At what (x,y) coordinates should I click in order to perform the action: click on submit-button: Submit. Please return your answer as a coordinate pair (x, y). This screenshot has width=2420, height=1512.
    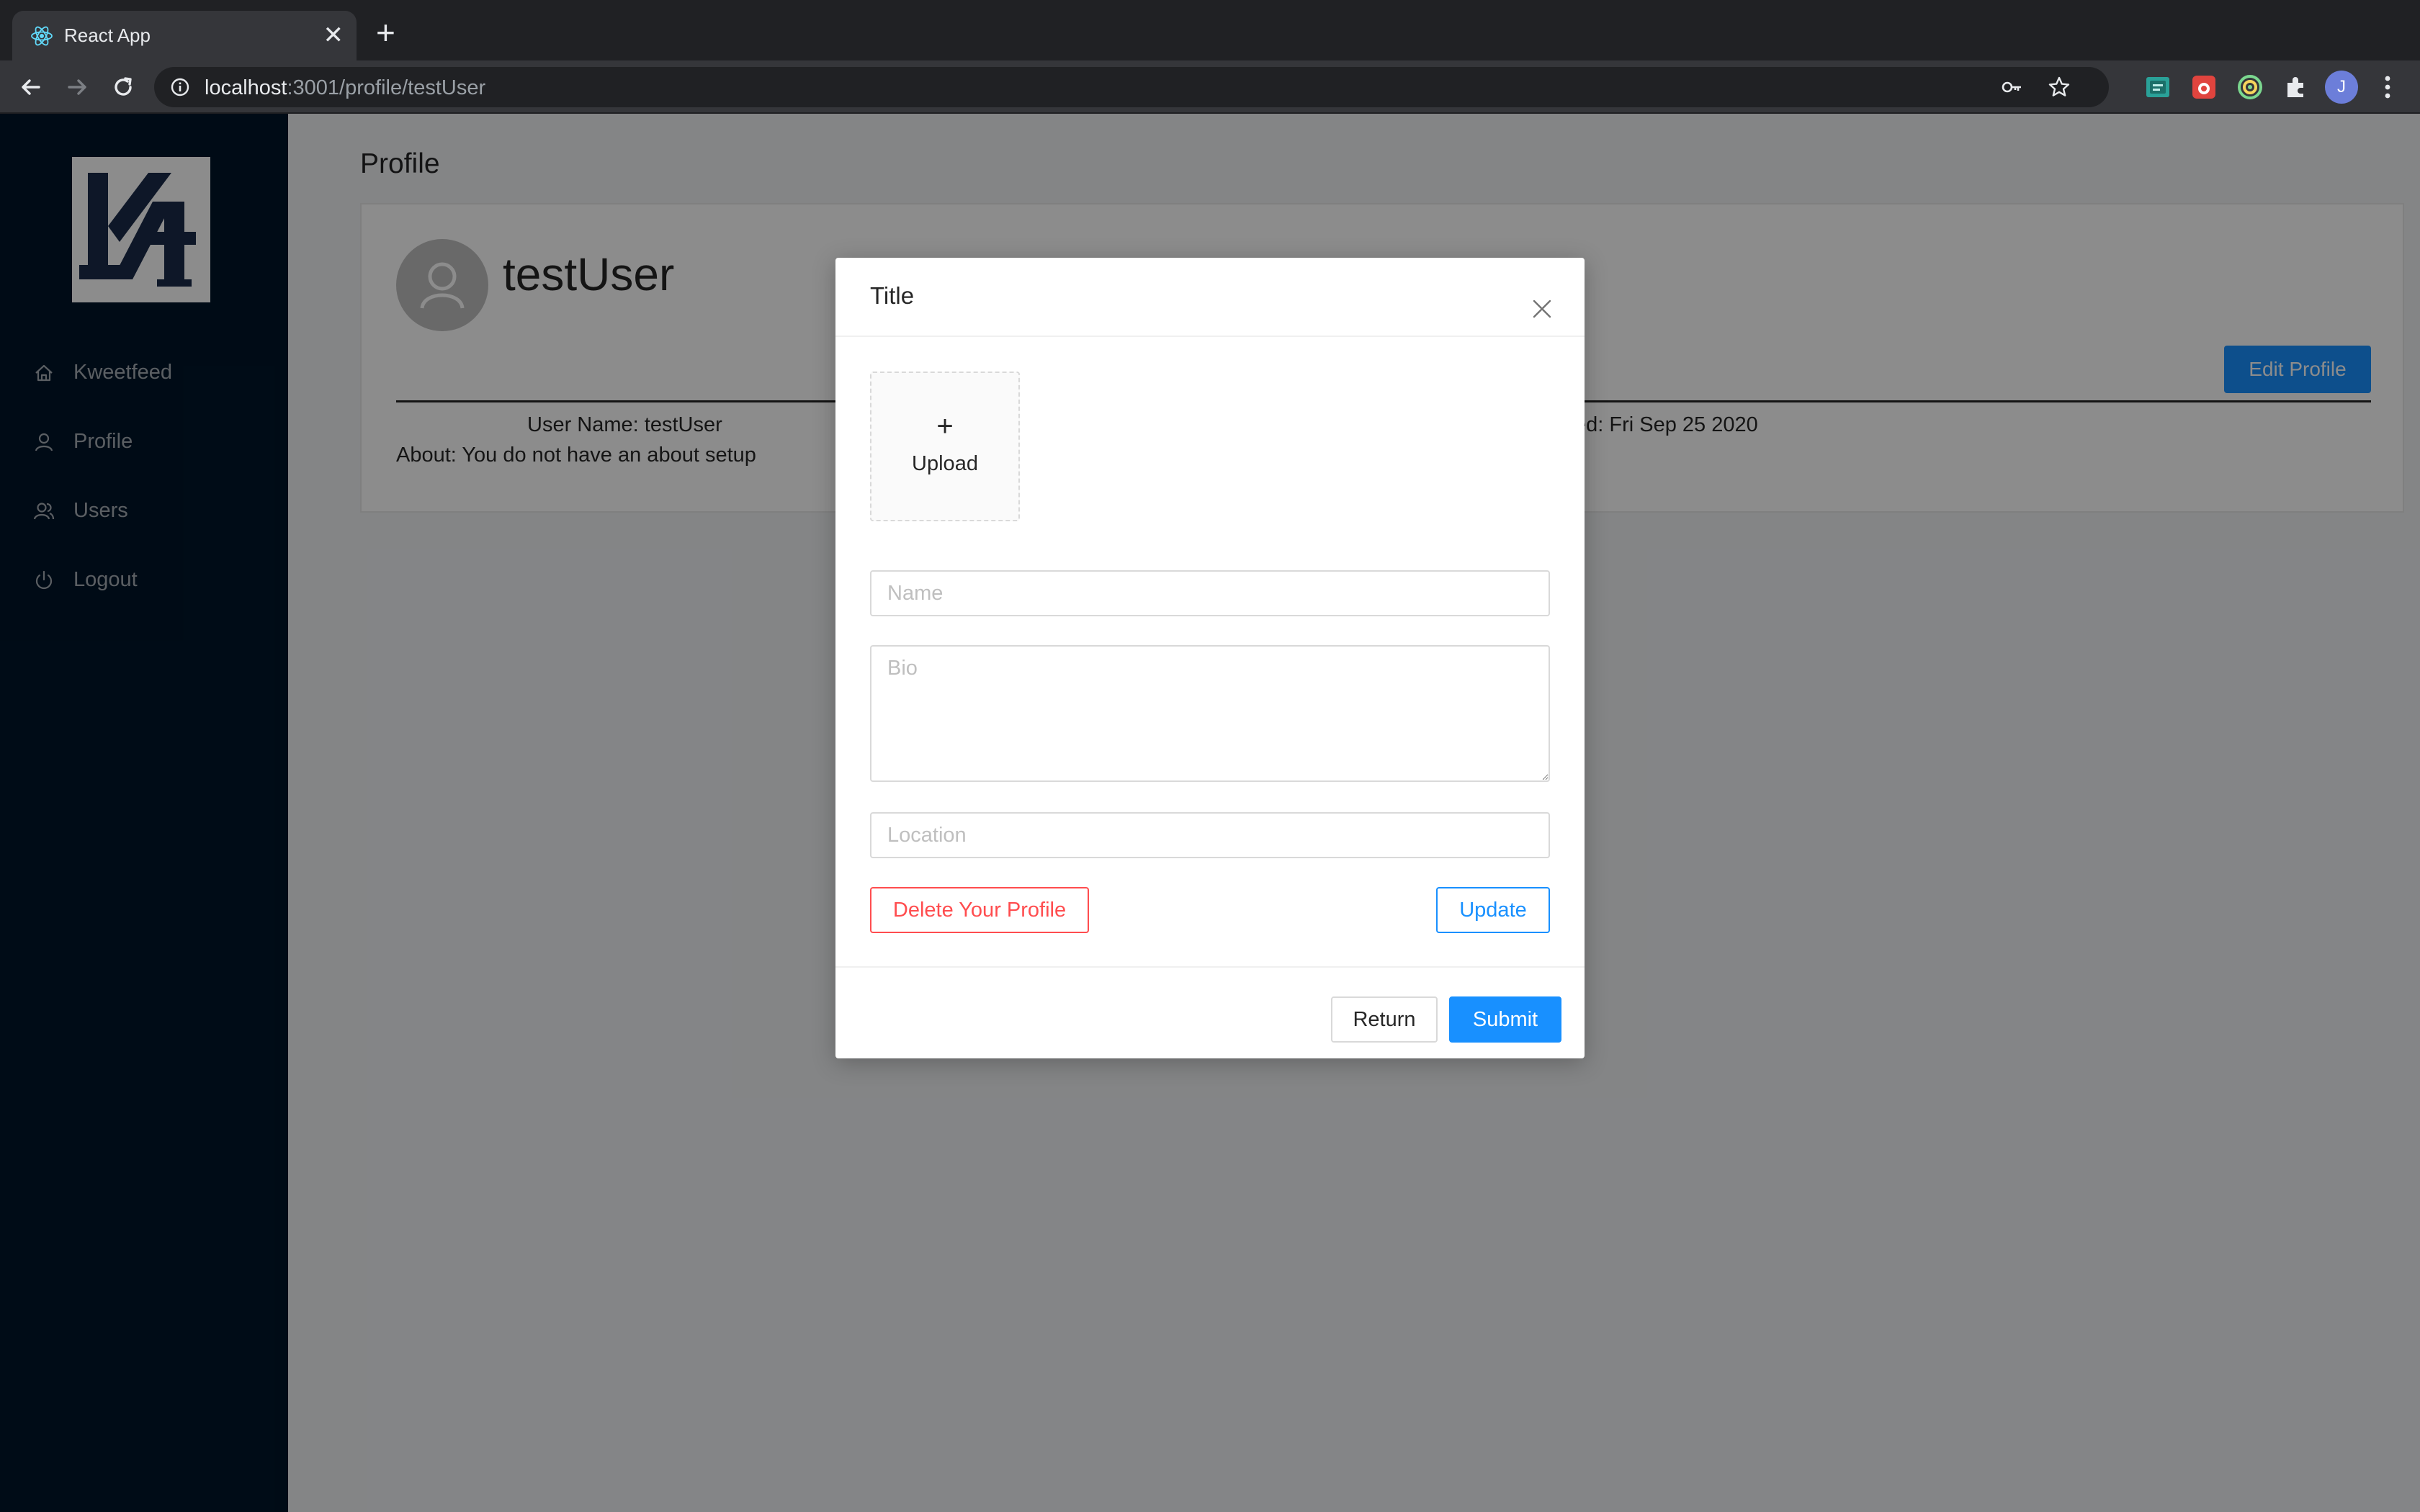
    Looking at the image, I should click on (1505, 1019).